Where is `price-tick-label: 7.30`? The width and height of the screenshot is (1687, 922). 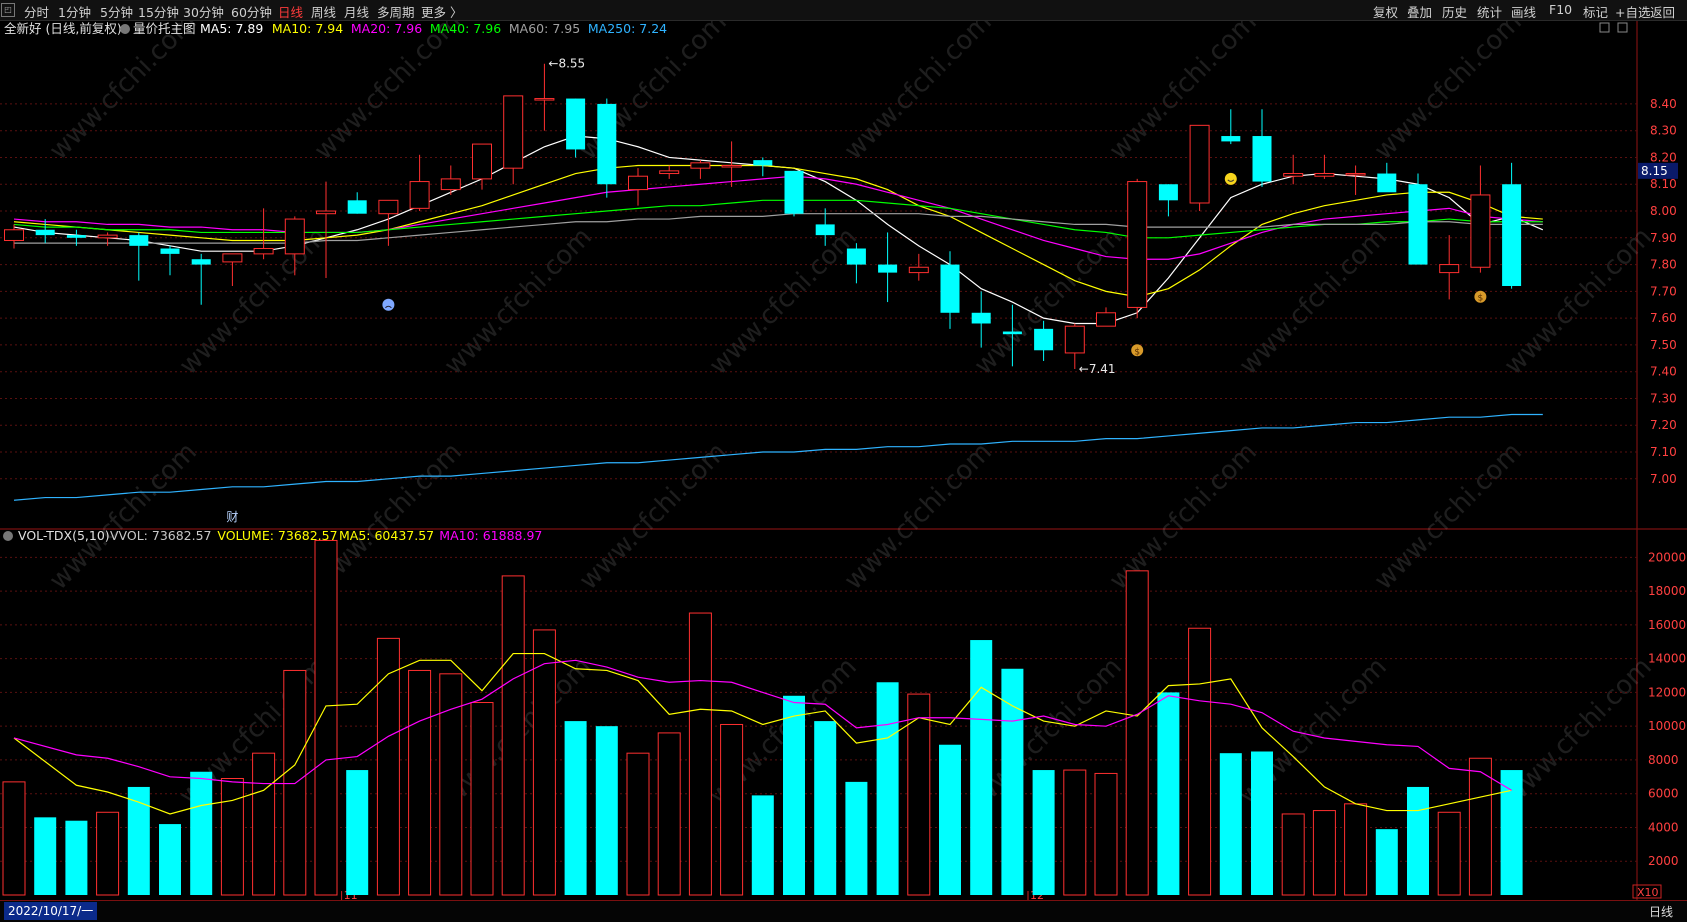
price-tick-label: 7.30 is located at coordinates (1663, 398).